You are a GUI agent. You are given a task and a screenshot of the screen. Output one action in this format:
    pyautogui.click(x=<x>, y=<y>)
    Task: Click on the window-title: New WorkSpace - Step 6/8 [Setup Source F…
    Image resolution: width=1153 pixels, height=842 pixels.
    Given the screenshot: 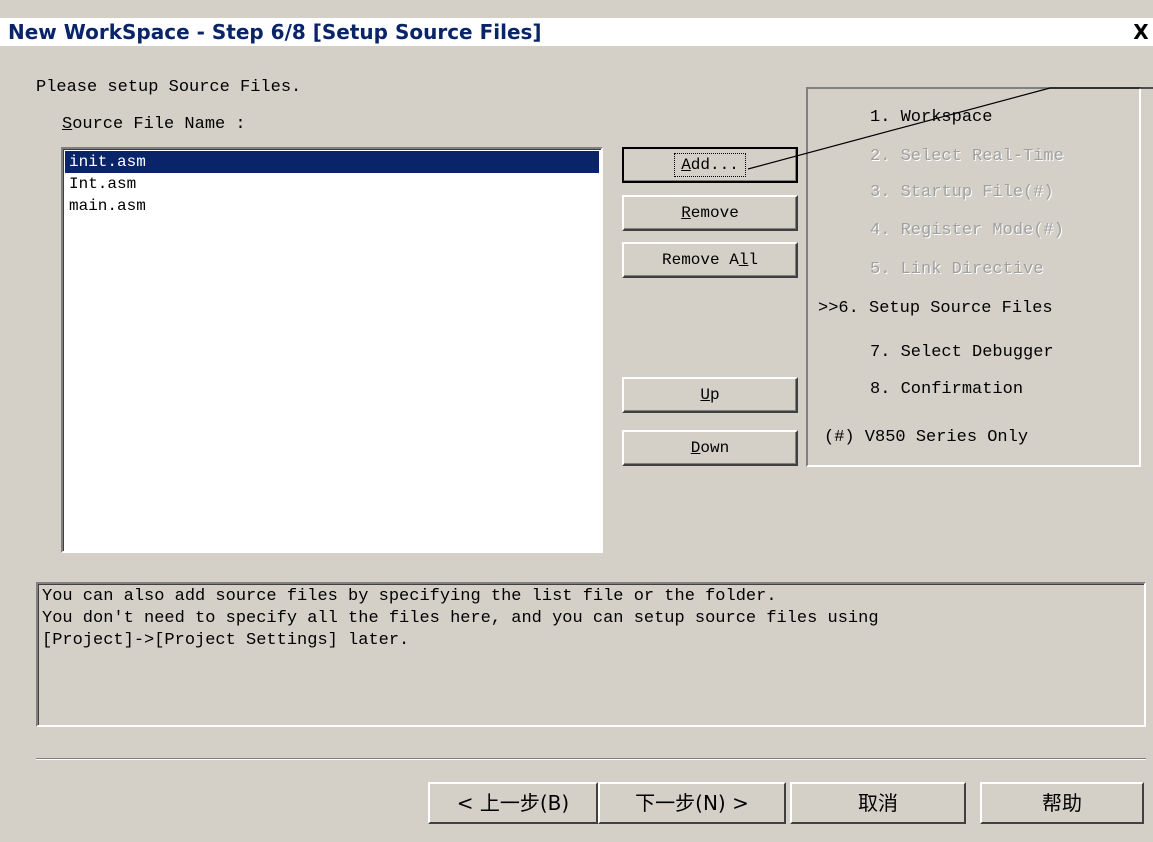 What is the action you would take?
    pyautogui.click(x=275, y=32)
    